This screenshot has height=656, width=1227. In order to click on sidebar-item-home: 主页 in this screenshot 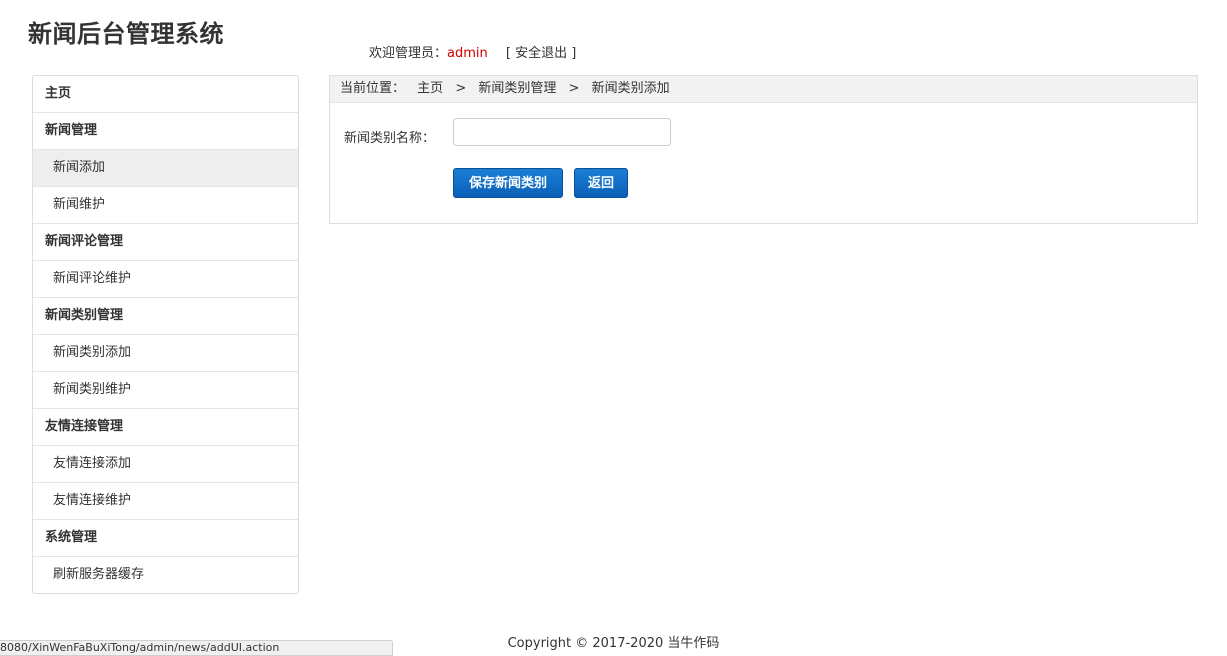, I will do `click(165, 94)`.